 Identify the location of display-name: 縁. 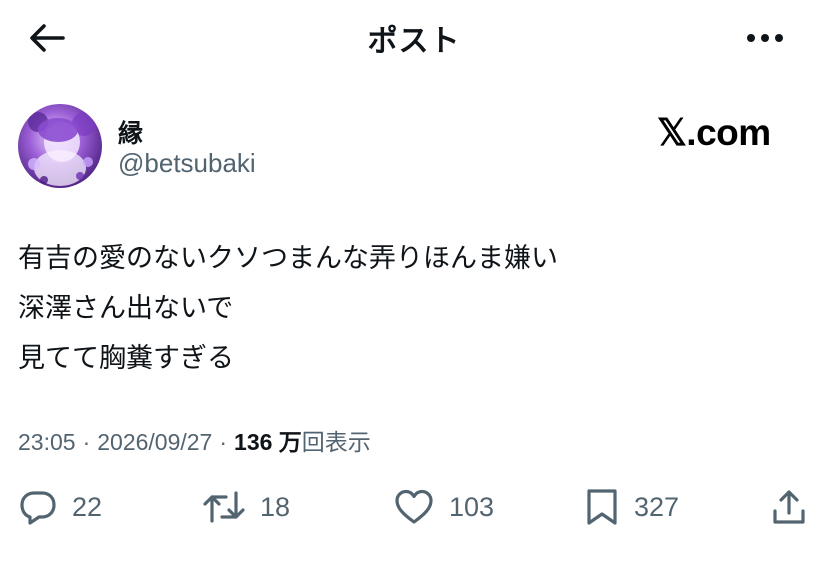
(130, 132).